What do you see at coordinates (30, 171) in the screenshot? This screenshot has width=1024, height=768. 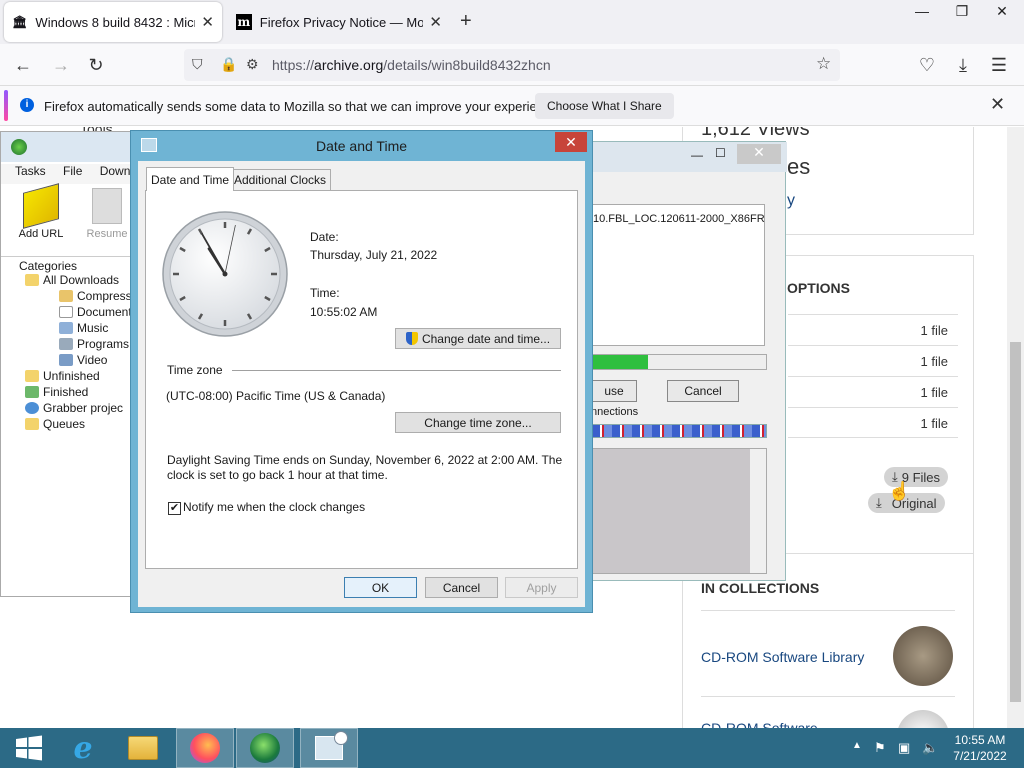 I see `menu-tasks: Tasks` at bounding box center [30, 171].